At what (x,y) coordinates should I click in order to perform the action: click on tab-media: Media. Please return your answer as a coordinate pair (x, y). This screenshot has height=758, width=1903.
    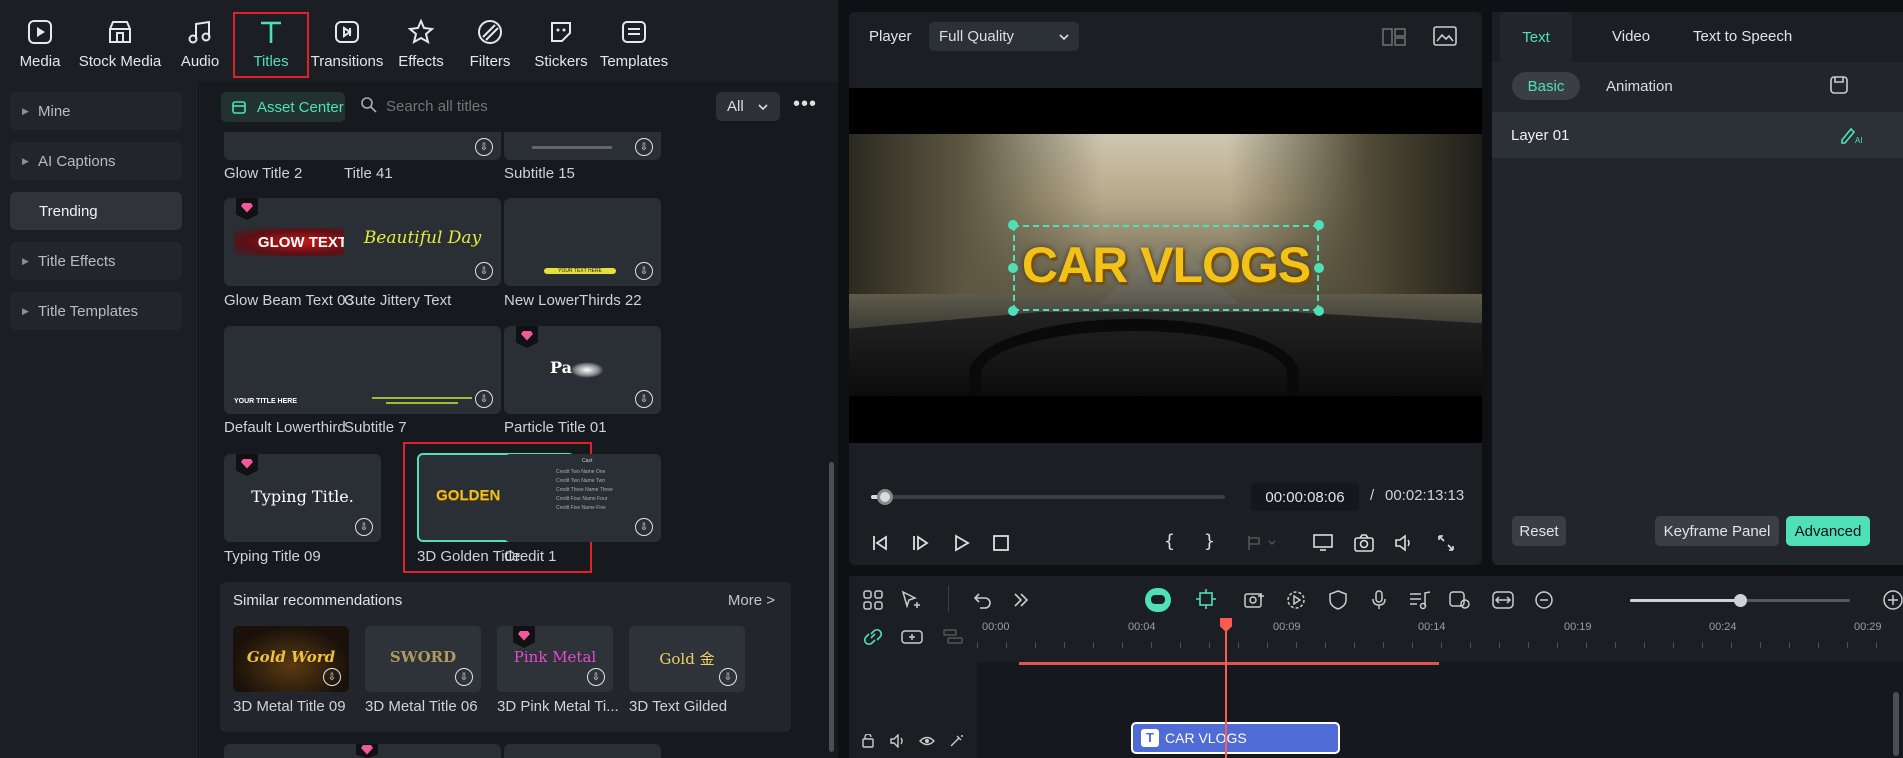
    Looking at the image, I should click on (40, 43).